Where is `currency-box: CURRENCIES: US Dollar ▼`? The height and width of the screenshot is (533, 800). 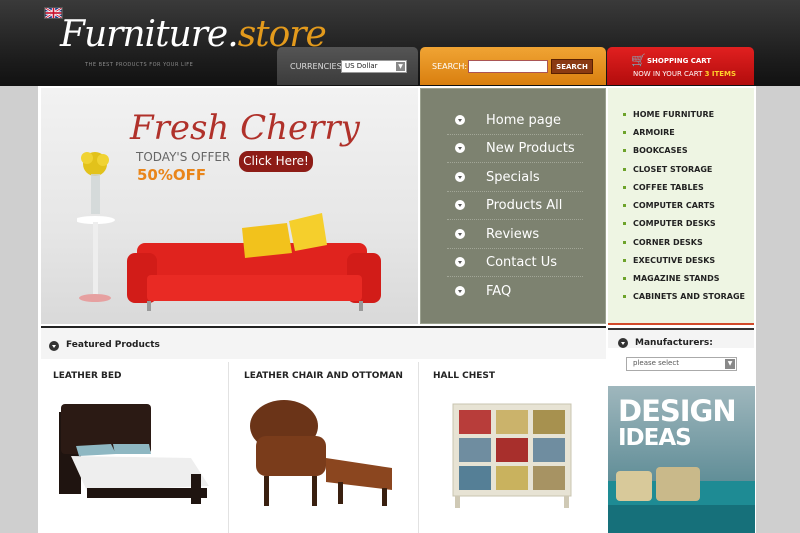 currency-box: CURRENCIES: US Dollar ▼ is located at coordinates (347, 66).